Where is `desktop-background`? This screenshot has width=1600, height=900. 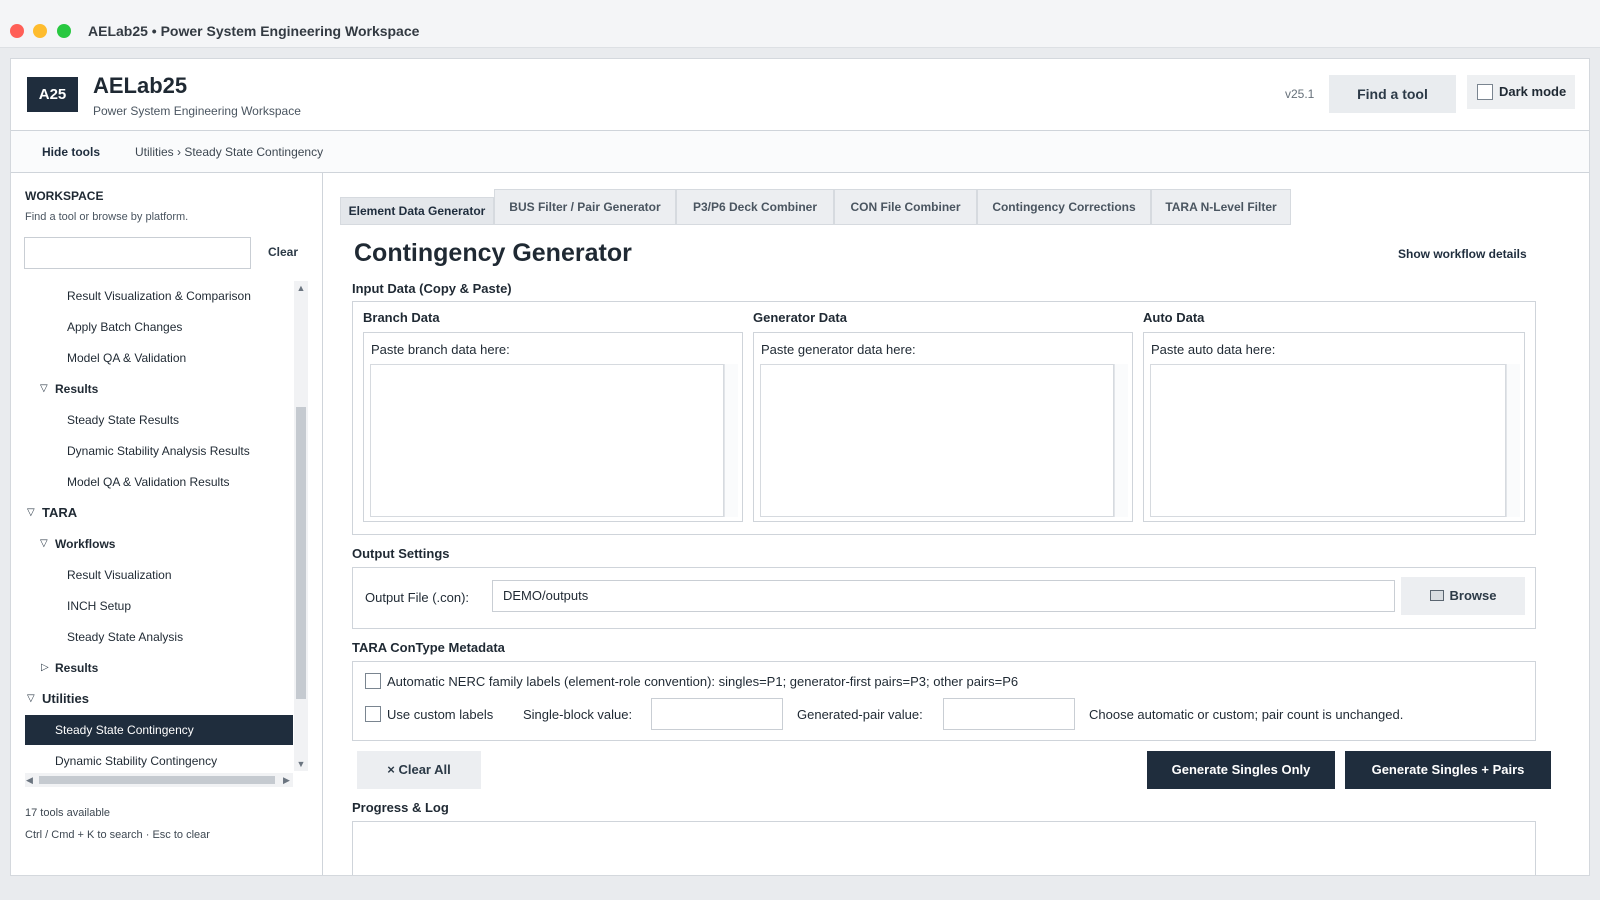 desktop-background is located at coordinates (800, 889).